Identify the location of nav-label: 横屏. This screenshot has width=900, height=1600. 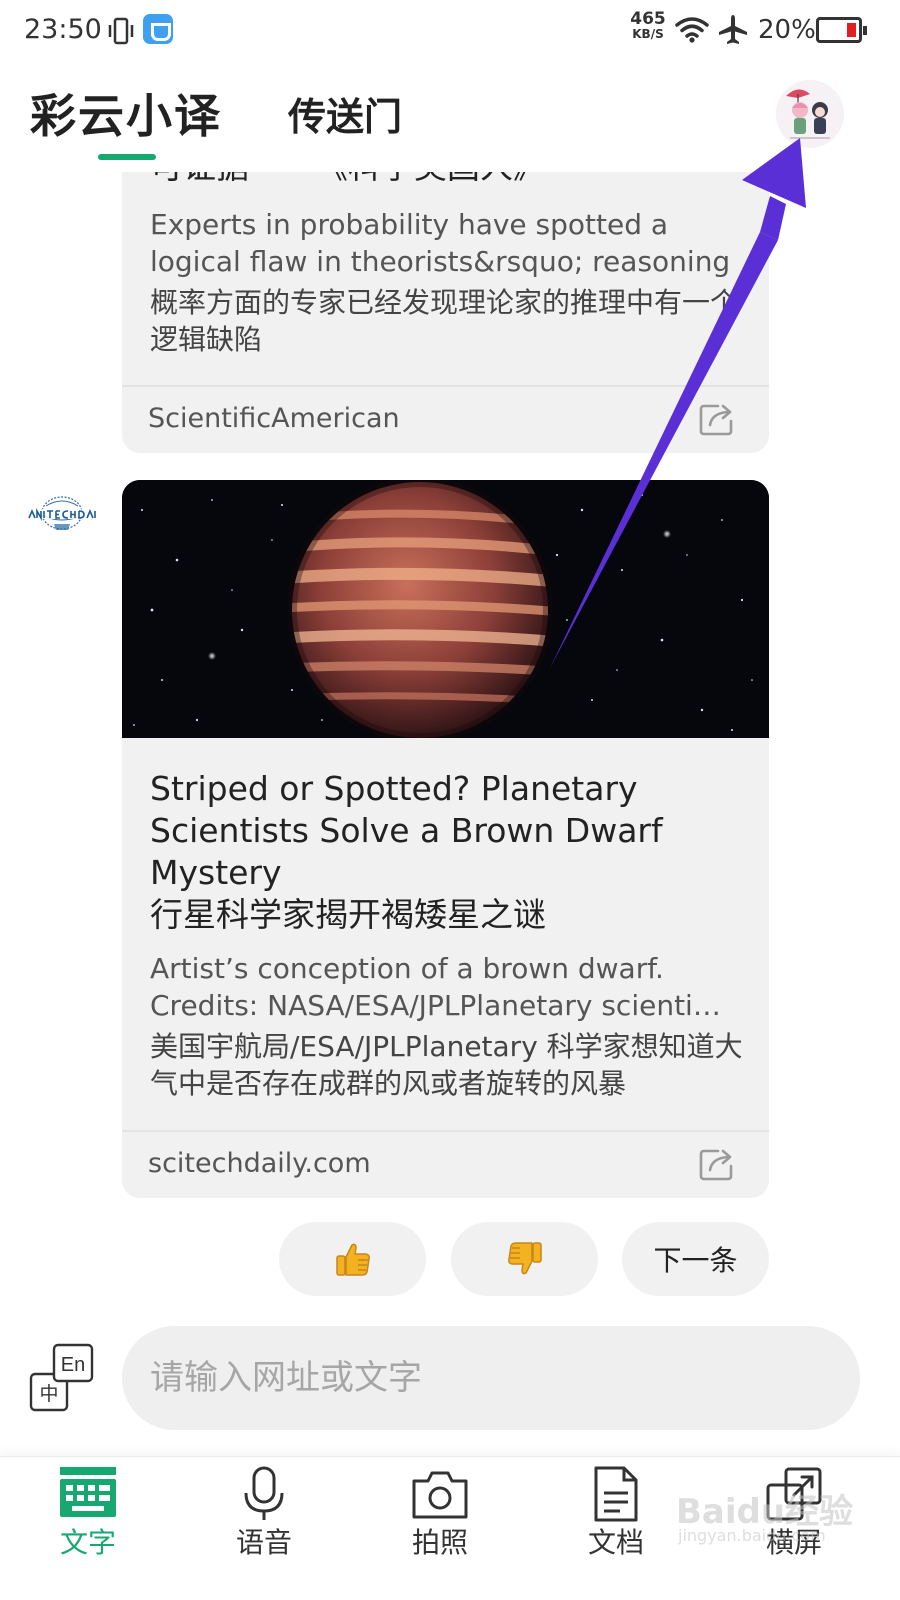
(793, 1542).